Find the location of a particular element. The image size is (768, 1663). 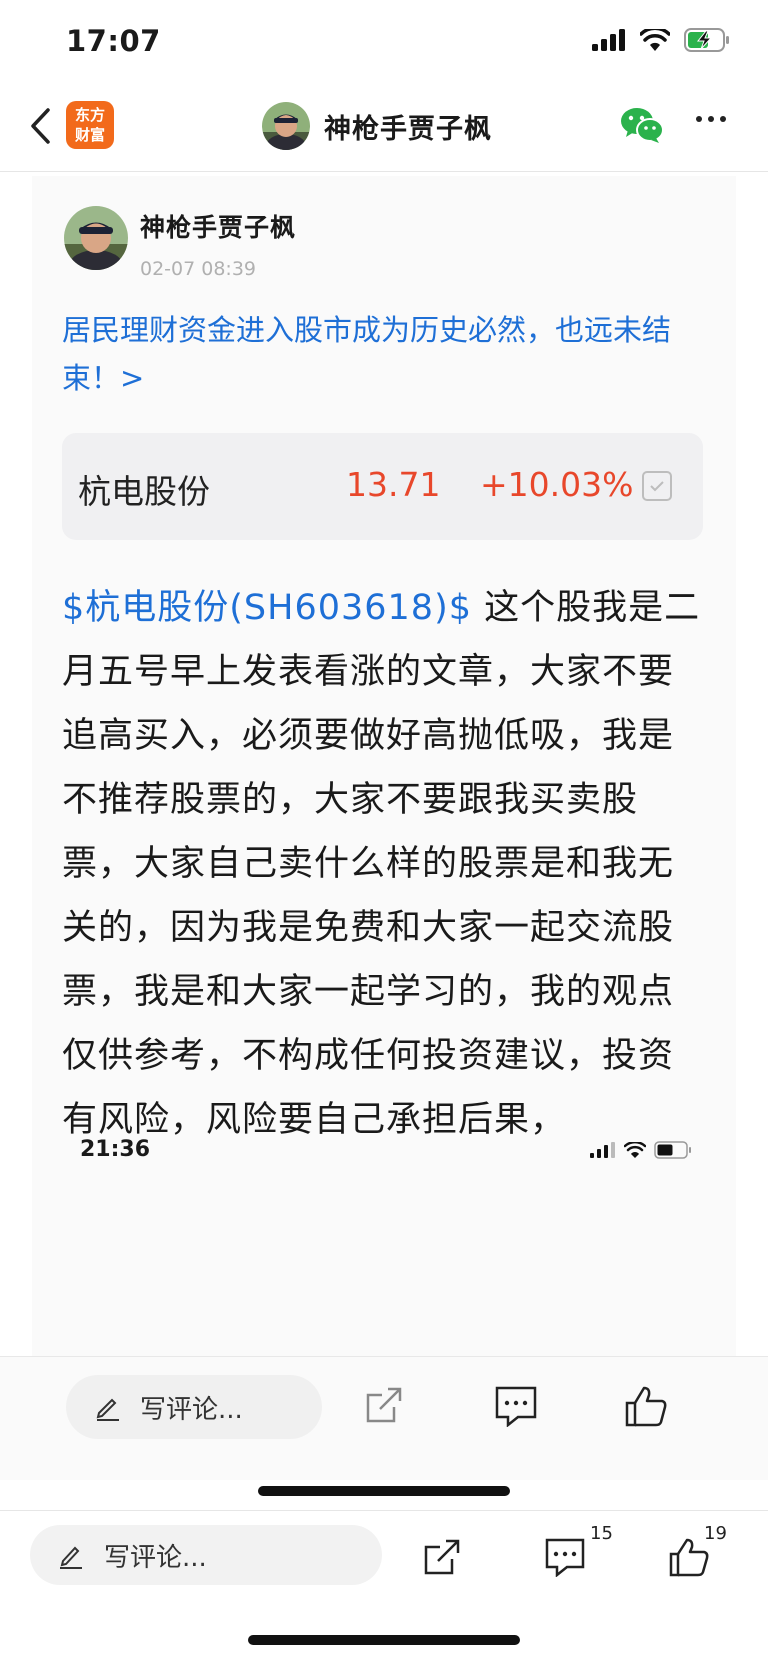

add-watchlist-checkbox is located at coordinates (657, 486).